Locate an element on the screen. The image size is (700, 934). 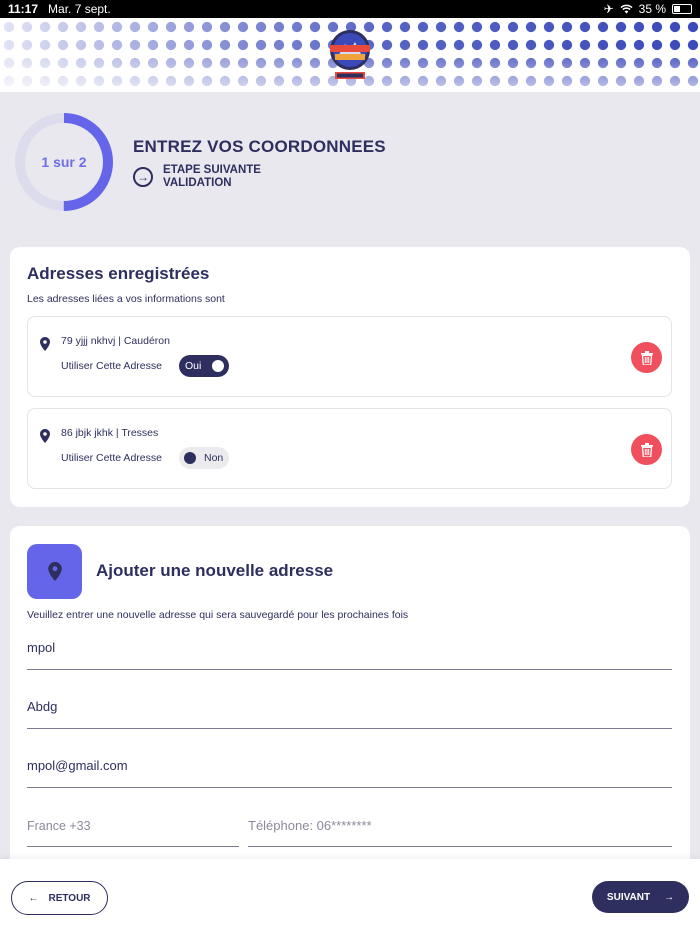
step-title: ENTREZ VOS COORDONNEES is located at coordinates (259, 146).